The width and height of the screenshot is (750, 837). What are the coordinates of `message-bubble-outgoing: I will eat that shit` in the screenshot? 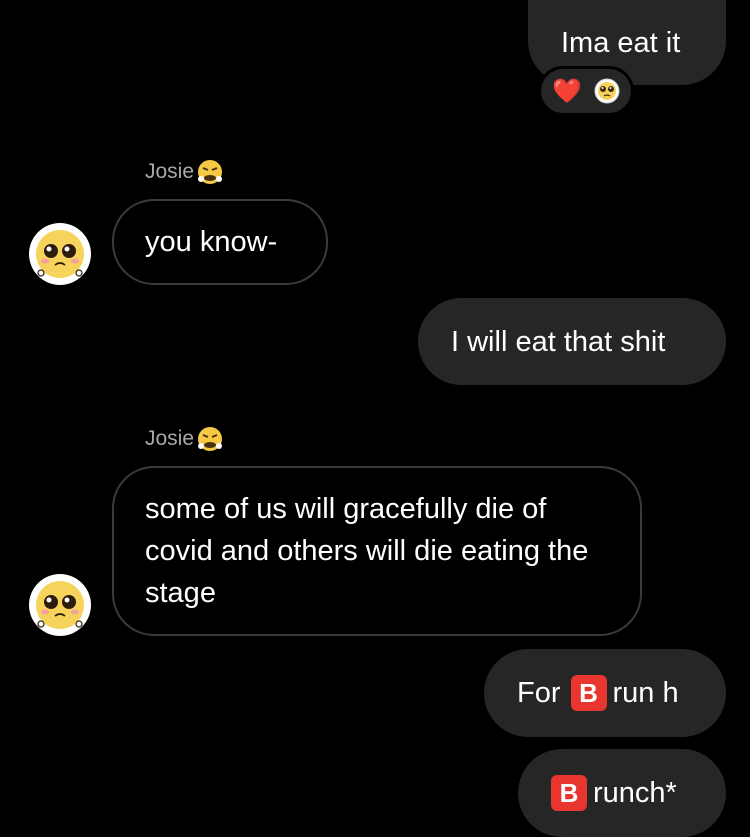 It's located at (572, 341).